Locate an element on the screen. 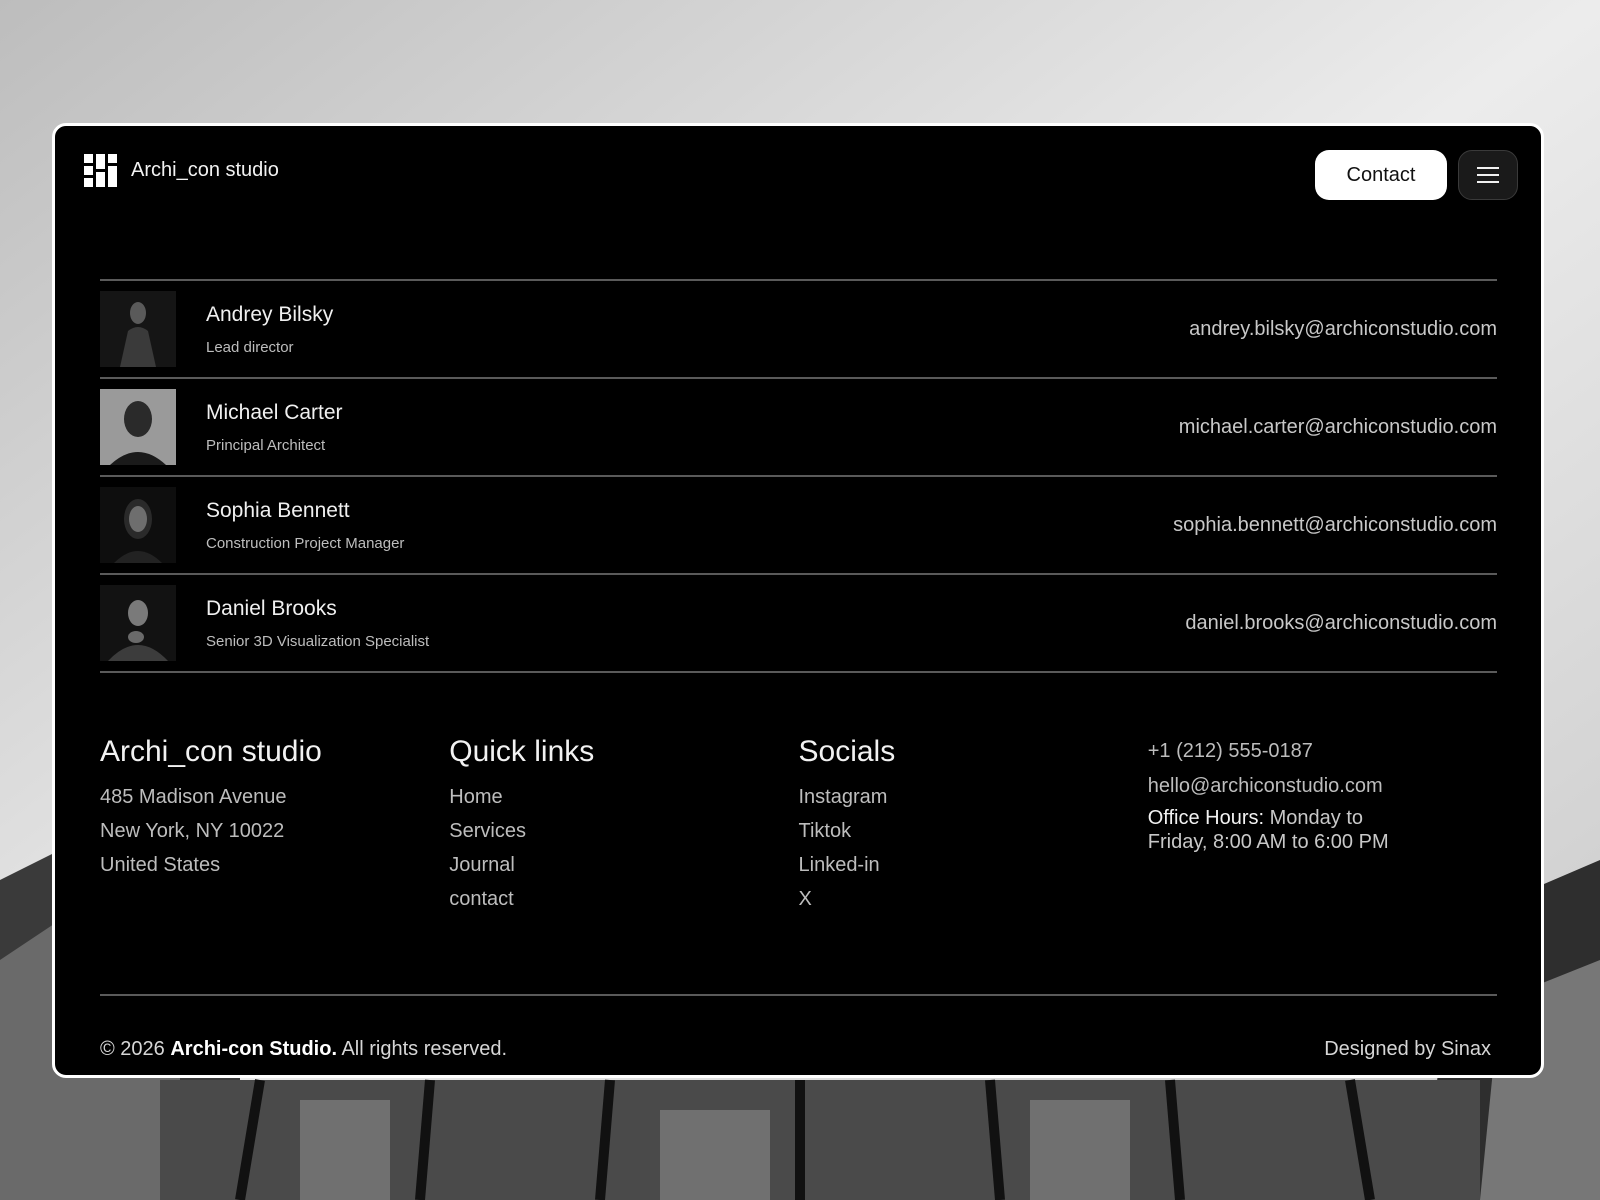 The image size is (1600, 1200). contact-button: Contact is located at coordinates (1381, 175).